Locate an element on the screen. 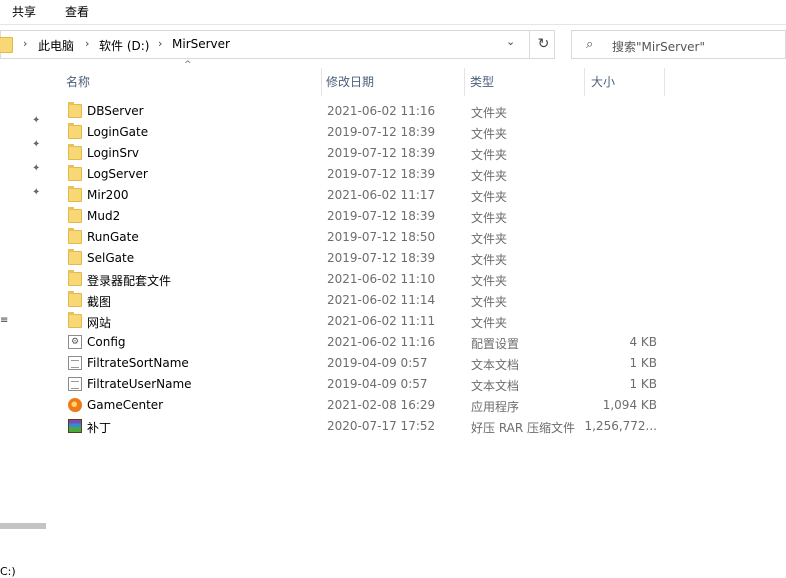 The width and height of the screenshot is (786, 578). file-row: DBServer 2021-06-02 11:16 文件夹 is located at coordinates (423, 111).